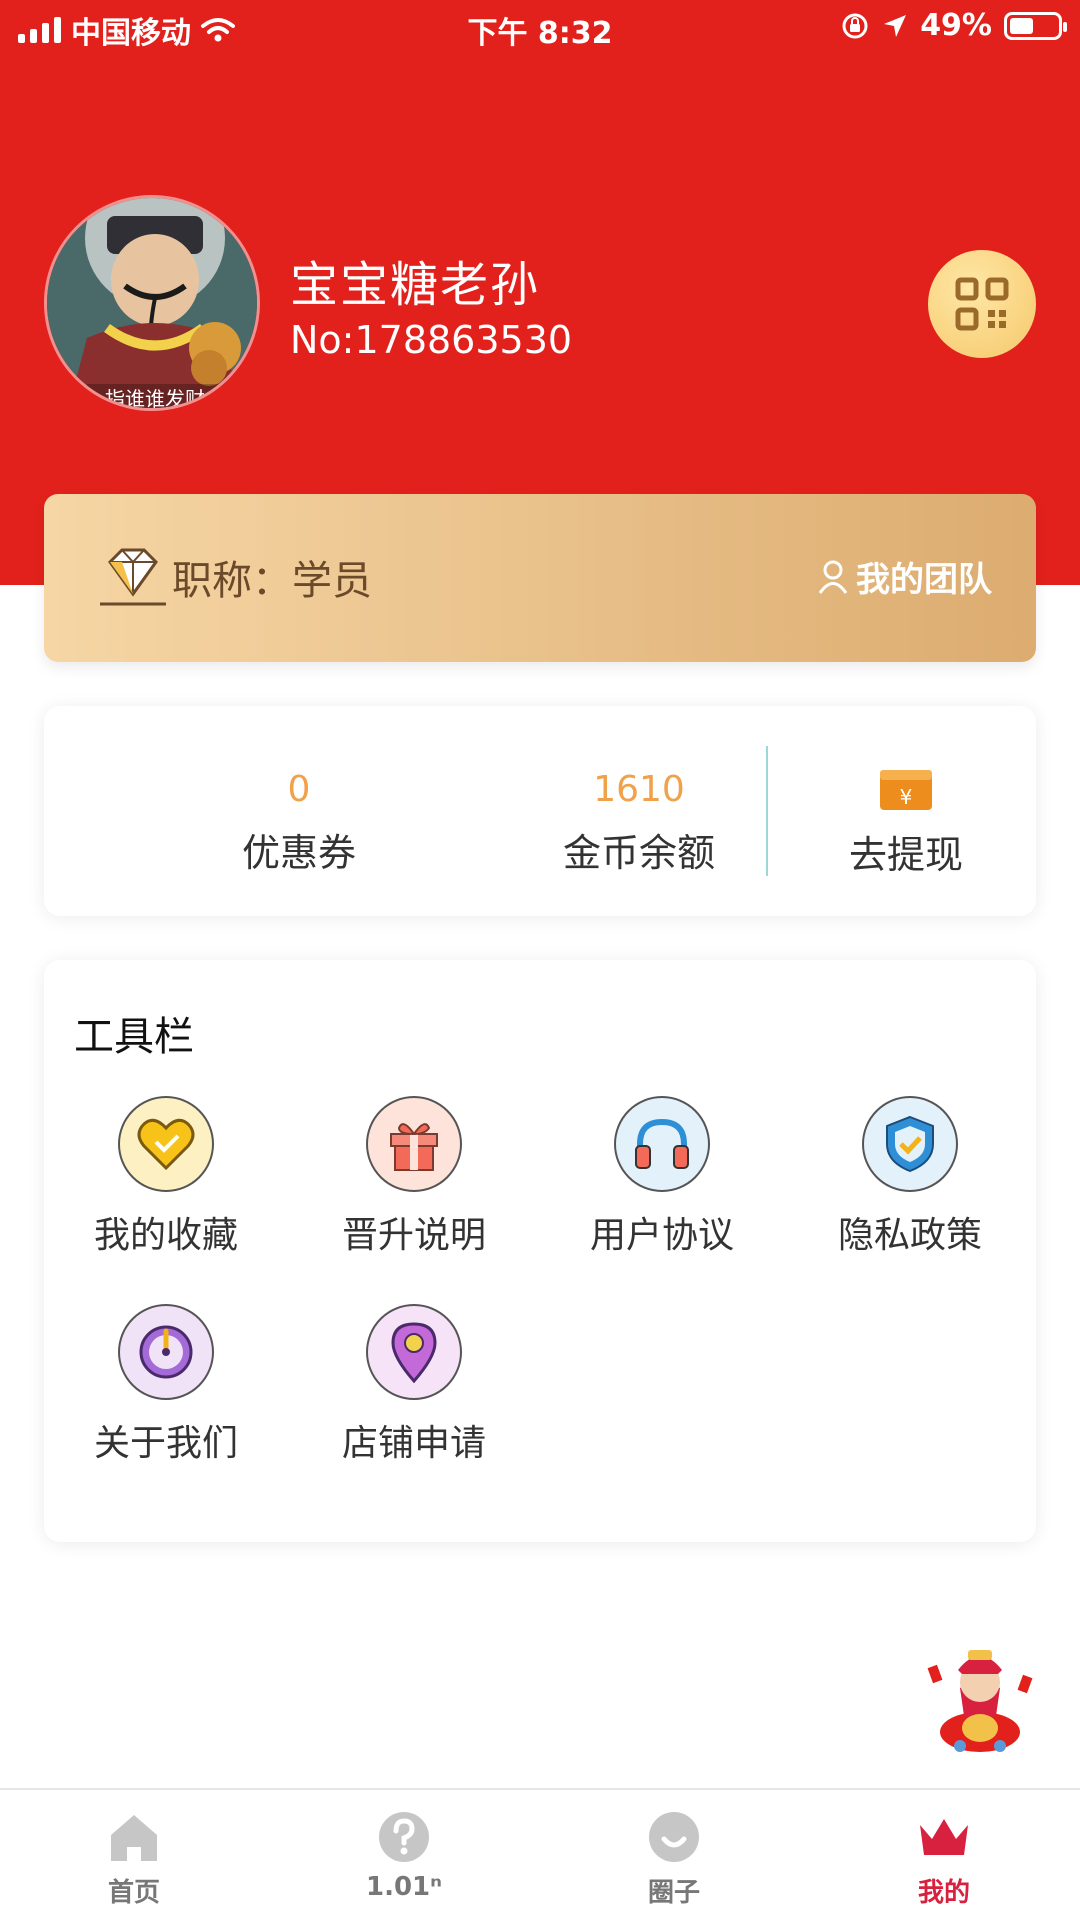 The height and width of the screenshot is (1920, 1080). What do you see at coordinates (166, 1352) in the screenshot?
I see `gauge-icon` at bounding box center [166, 1352].